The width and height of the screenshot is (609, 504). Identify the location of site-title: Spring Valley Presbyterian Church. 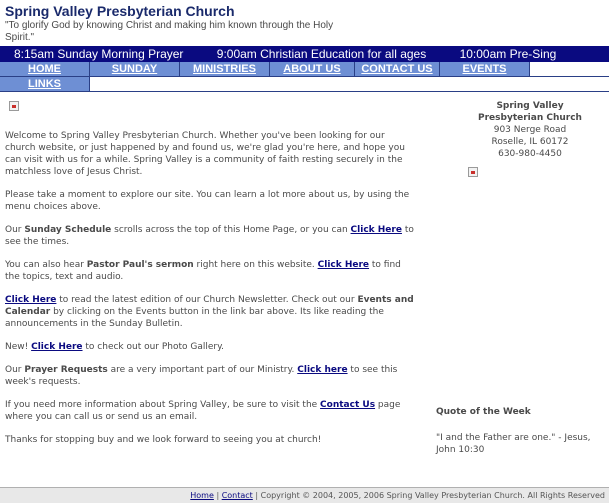
(120, 11).